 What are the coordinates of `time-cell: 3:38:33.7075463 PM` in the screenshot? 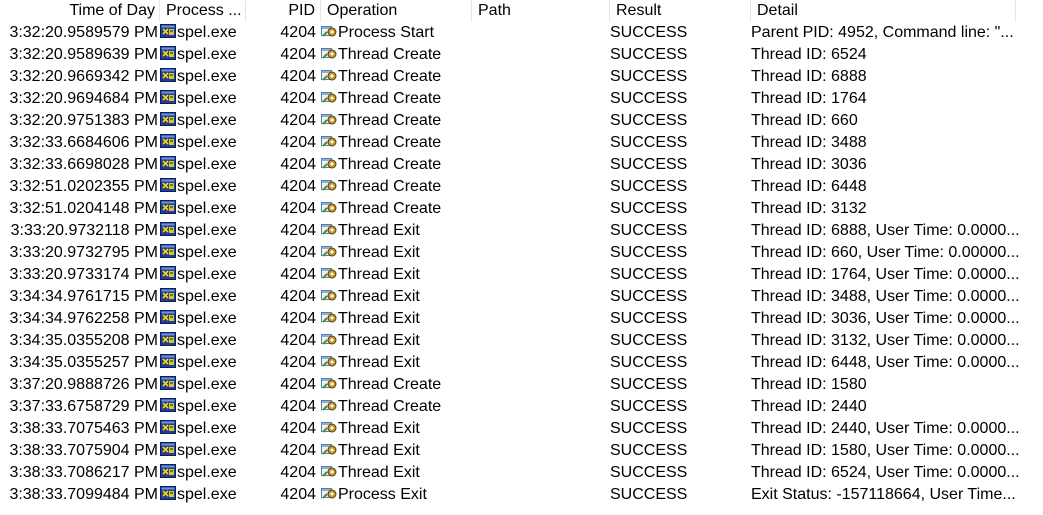 It's located at (83, 428).